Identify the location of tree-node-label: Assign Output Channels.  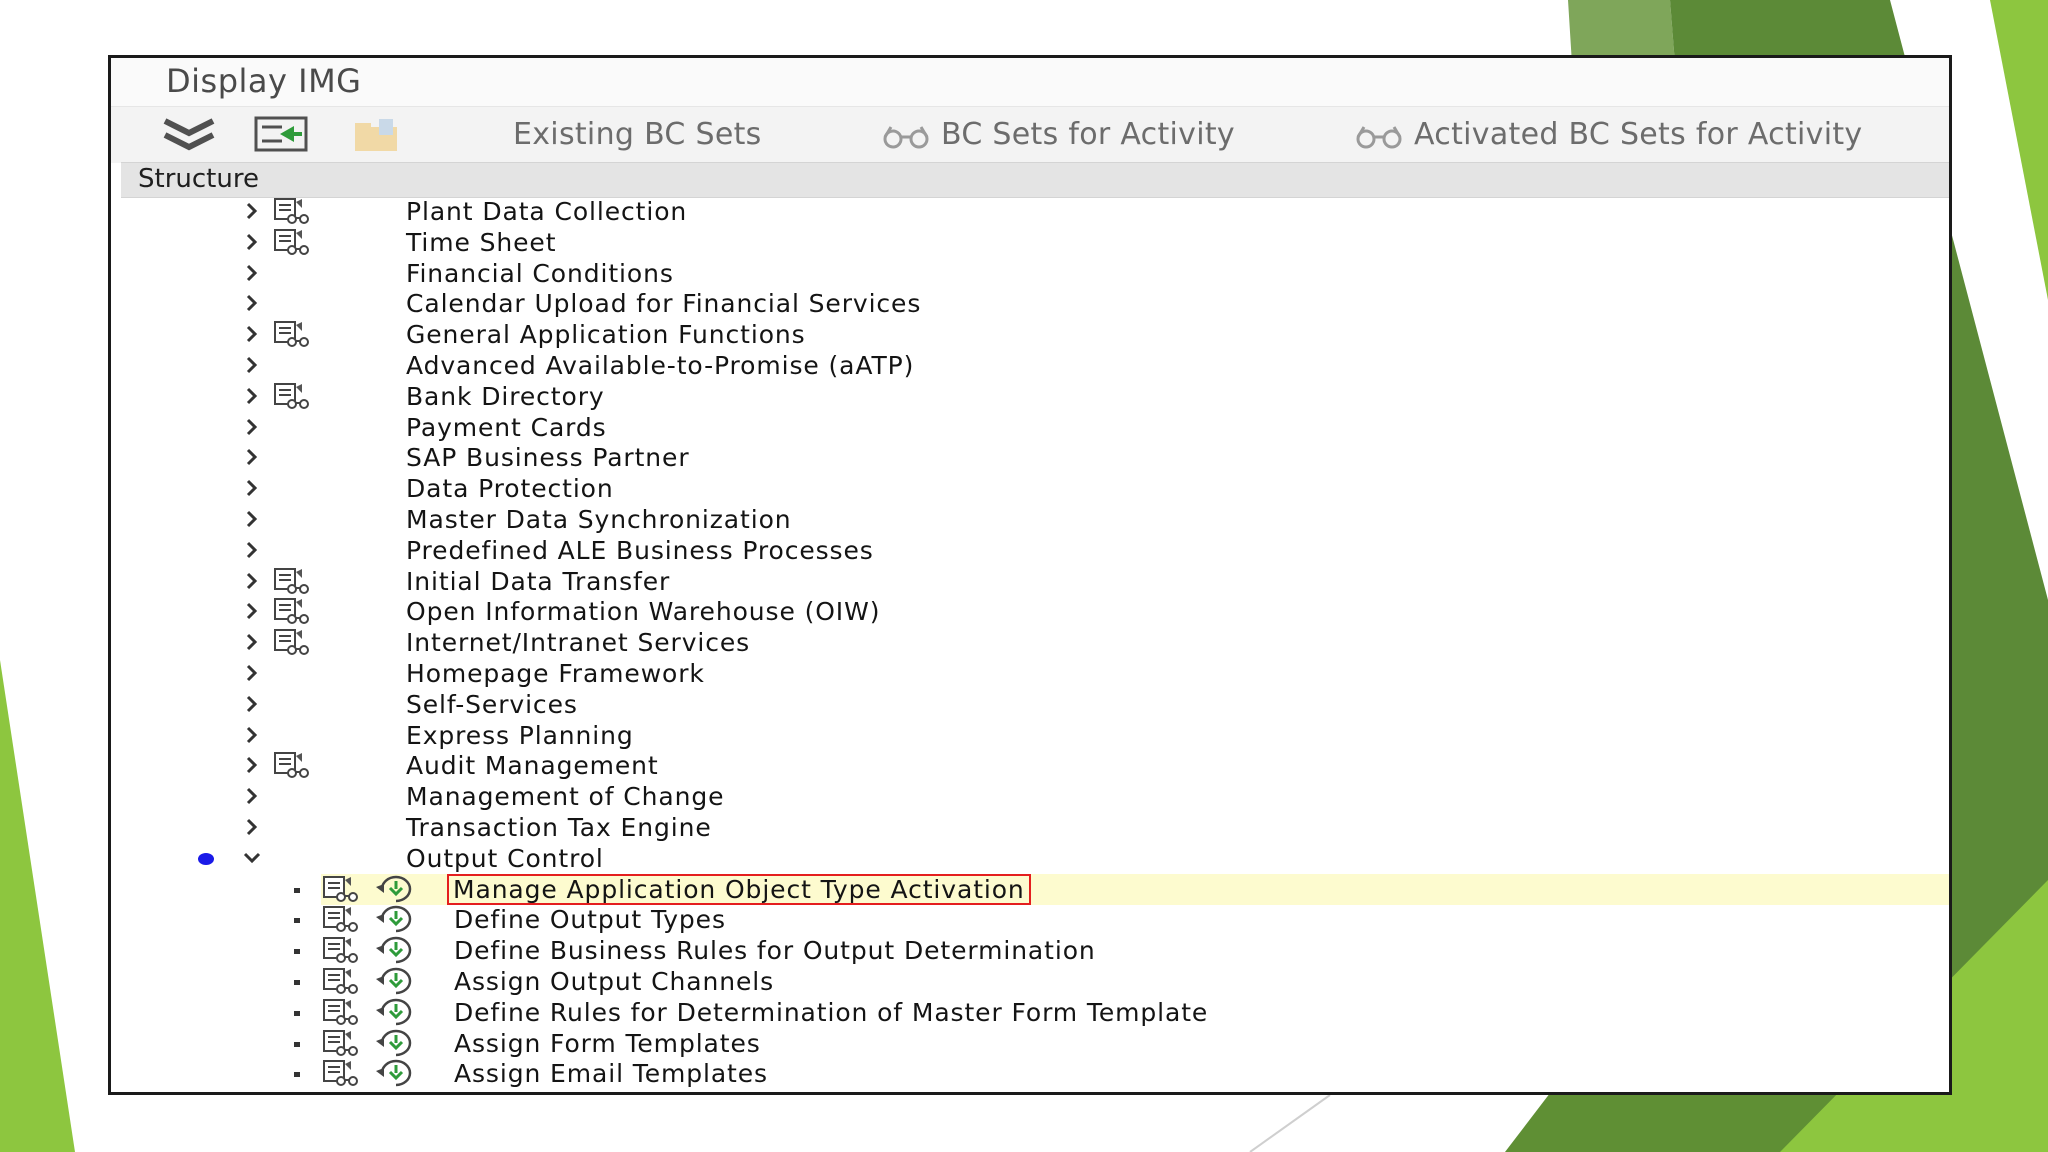
(614, 981).